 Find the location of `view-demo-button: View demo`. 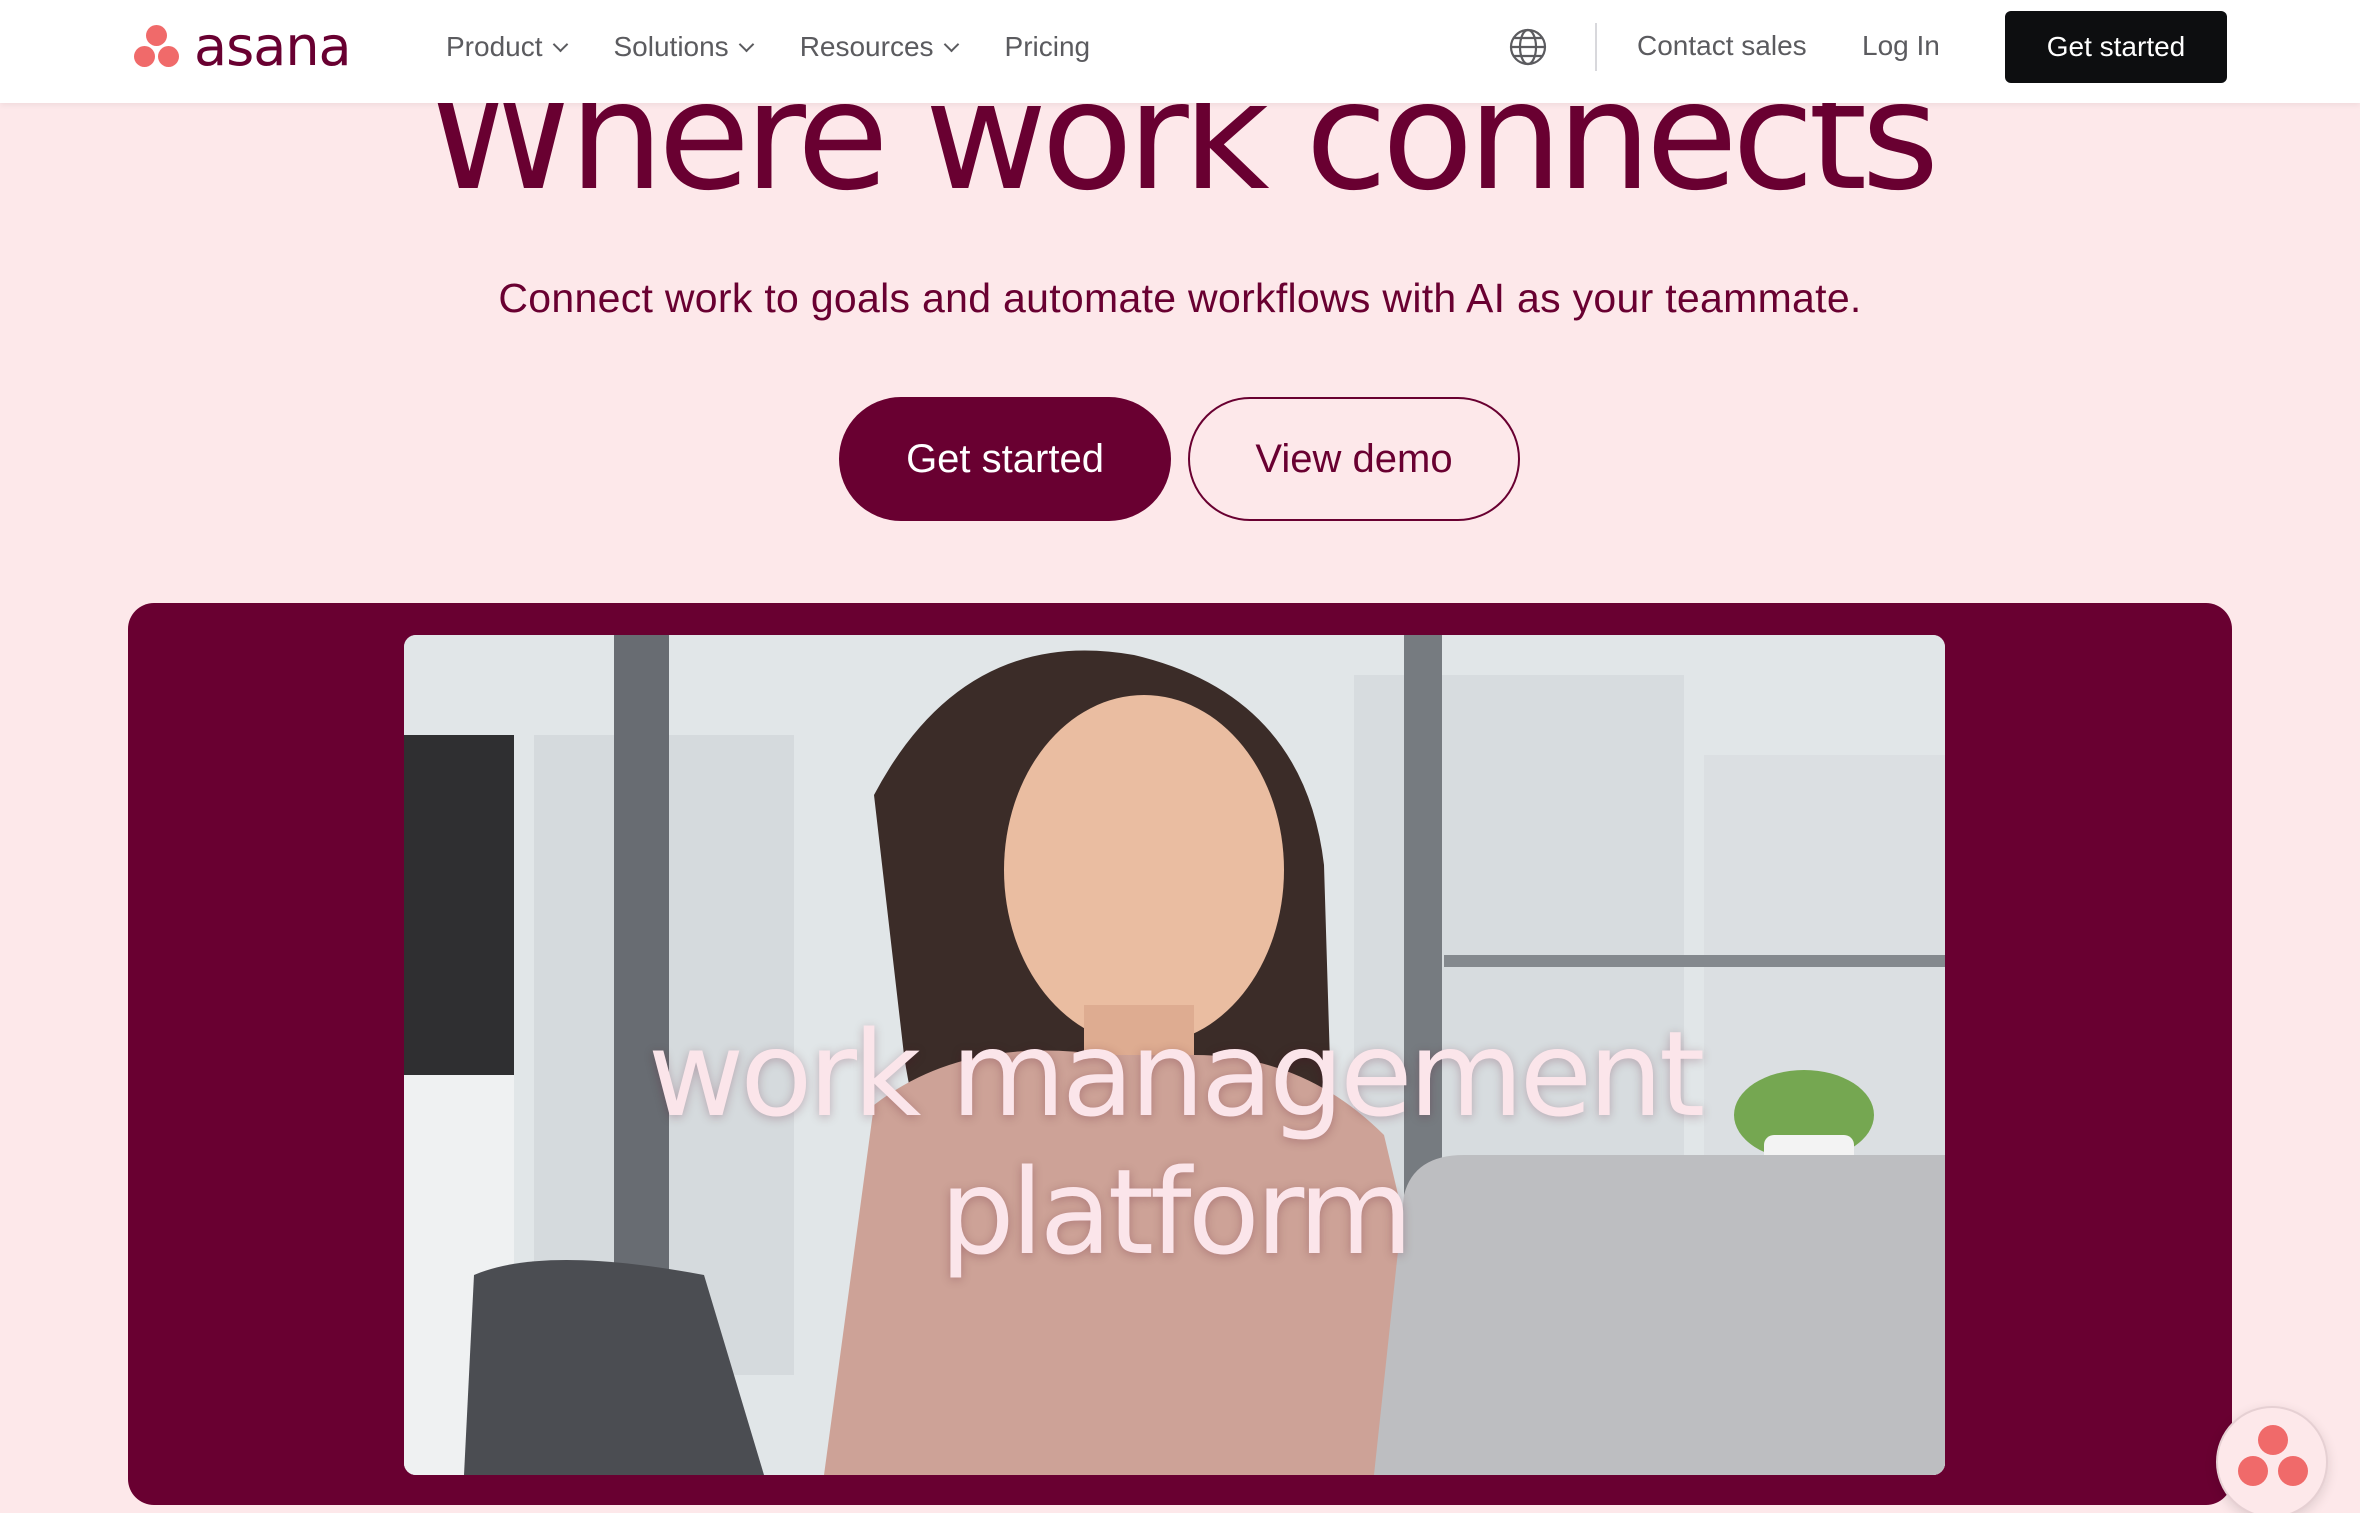

view-demo-button: View demo is located at coordinates (1354, 459).